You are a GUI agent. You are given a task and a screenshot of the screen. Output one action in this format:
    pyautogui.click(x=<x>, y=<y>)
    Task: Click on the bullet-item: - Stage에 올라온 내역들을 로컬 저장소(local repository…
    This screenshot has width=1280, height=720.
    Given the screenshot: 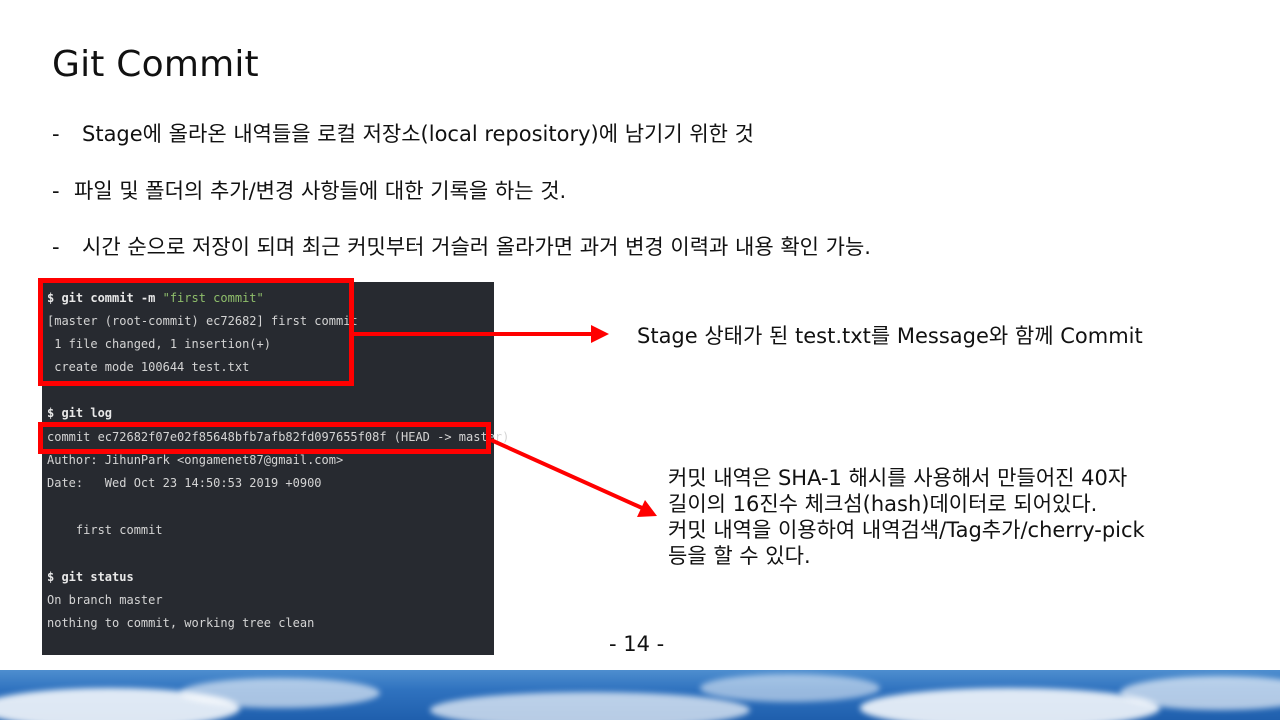 What is the action you would take?
    pyautogui.click(x=403, y=133)
    